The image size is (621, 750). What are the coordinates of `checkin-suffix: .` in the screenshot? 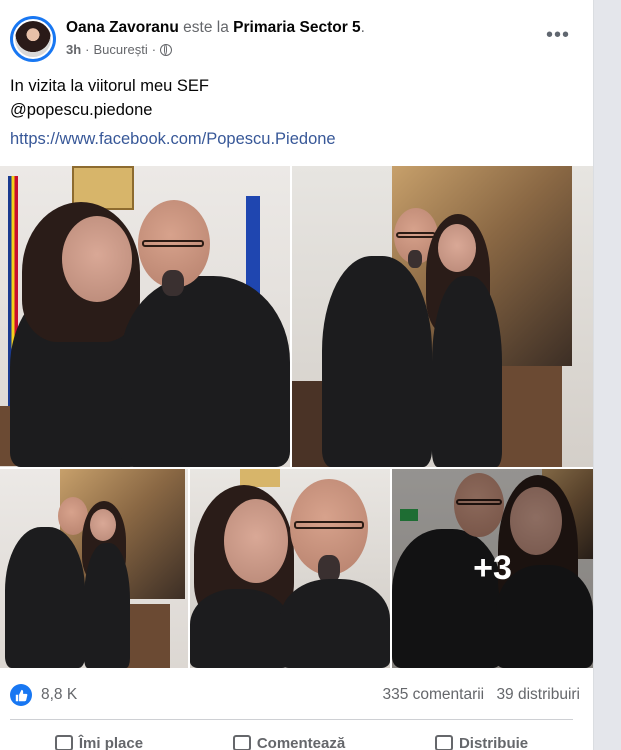 It's located at (362, 27).